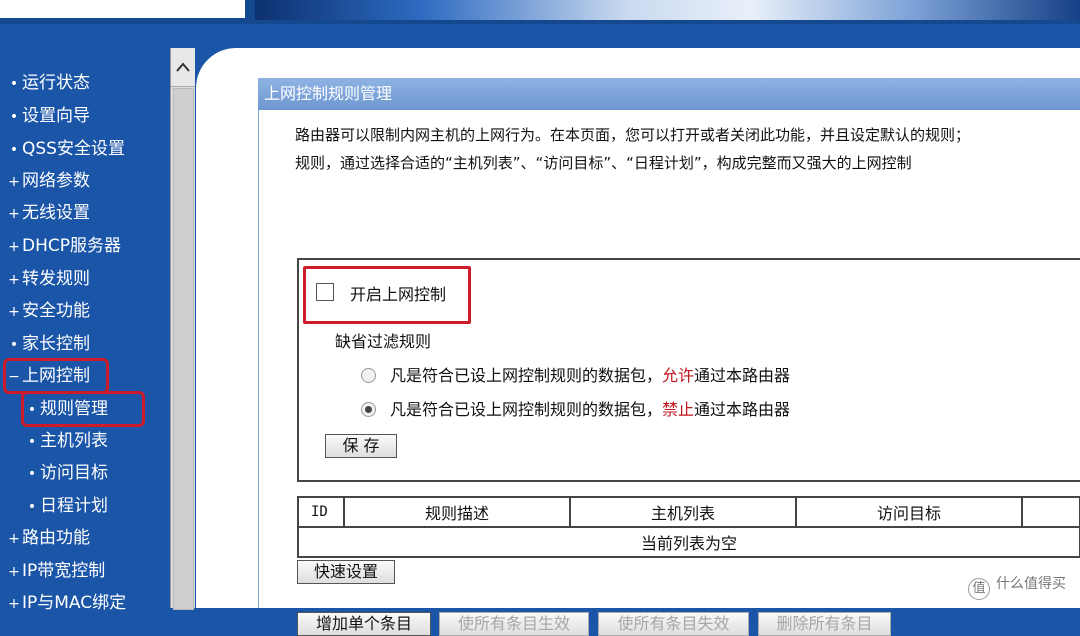 The image size is (1080, 636). What do you see at coordinates (742, 375) in the screenshot?
I see `allow-rule-suffix: 通过本路由器` at bounding box center [742, 375].